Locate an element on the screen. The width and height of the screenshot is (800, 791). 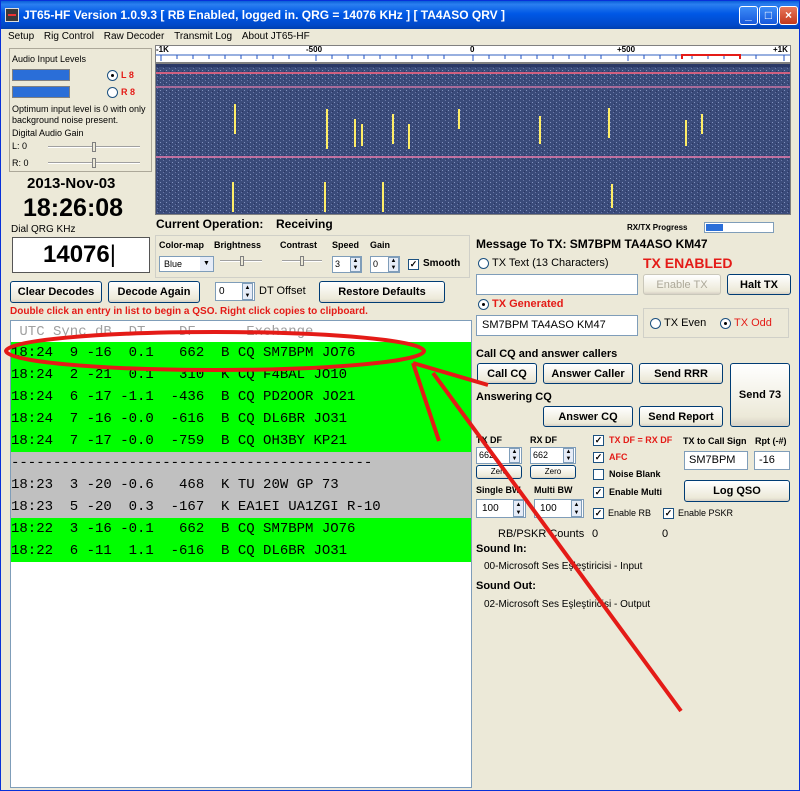
single-bw-label: Single BW is located at coordinates (498, 490).